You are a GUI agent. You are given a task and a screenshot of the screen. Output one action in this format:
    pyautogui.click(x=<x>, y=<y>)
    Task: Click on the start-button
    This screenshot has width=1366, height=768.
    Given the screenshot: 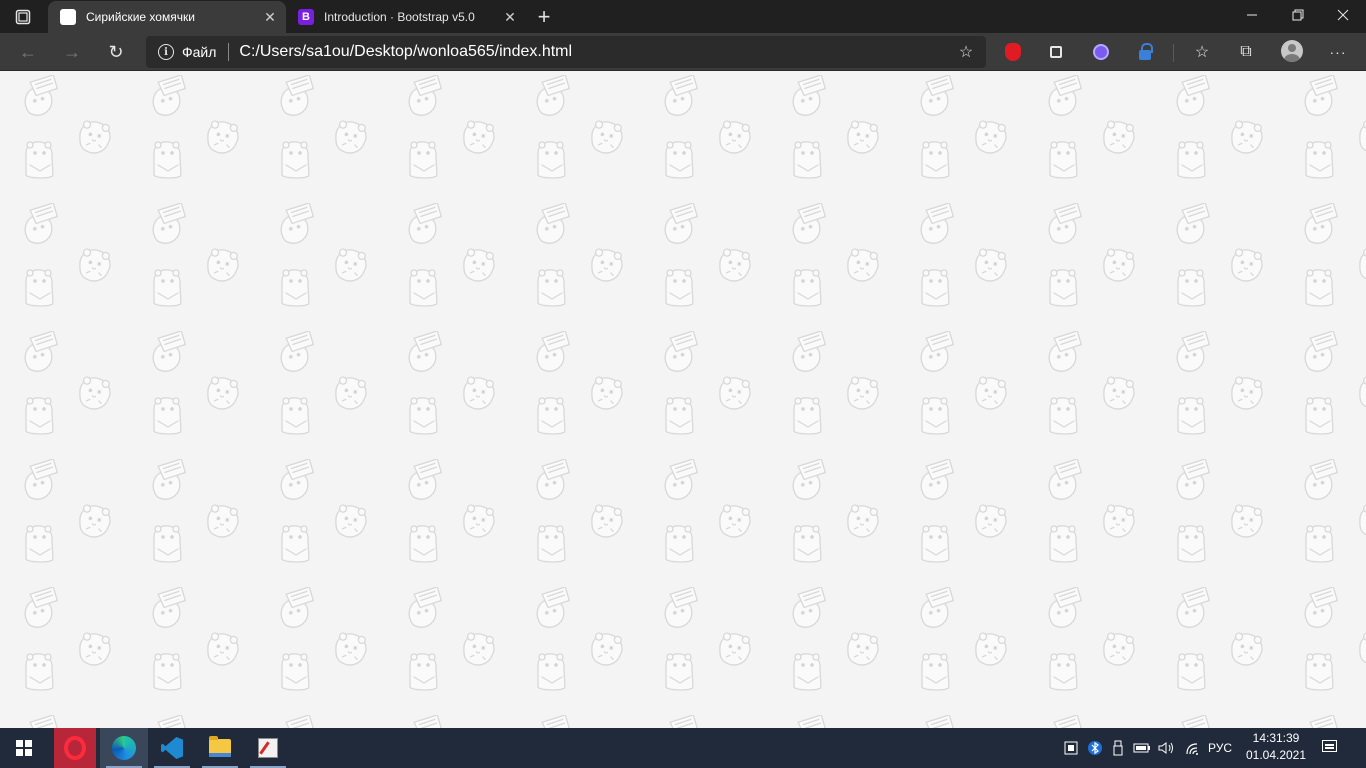 What is the action you would take?
    pyautogui.click(x=24, y=748)
    